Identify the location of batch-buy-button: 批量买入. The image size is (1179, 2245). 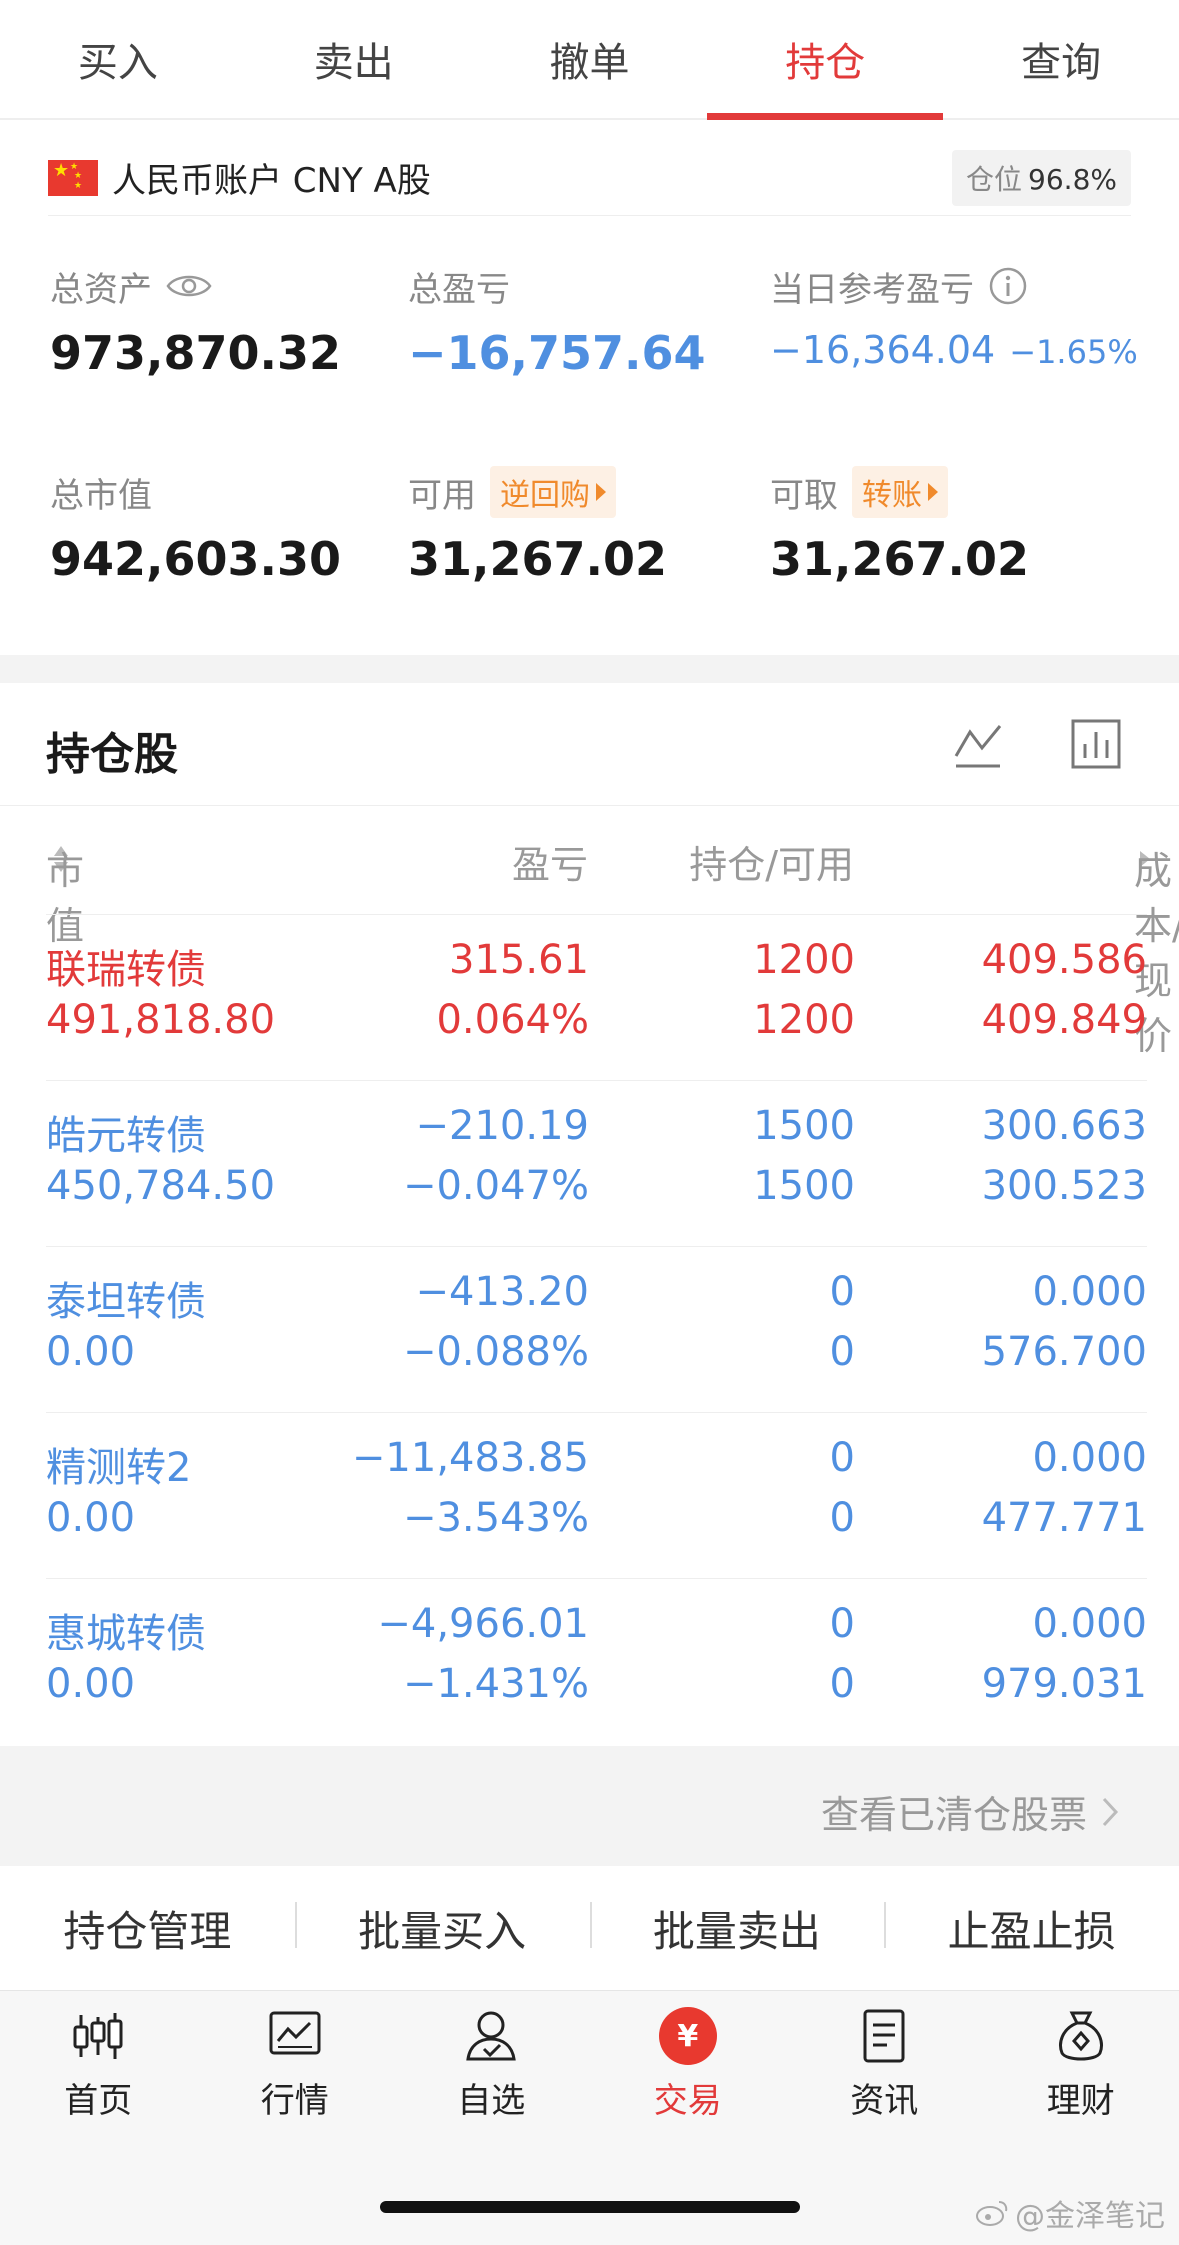
(442, 1928).